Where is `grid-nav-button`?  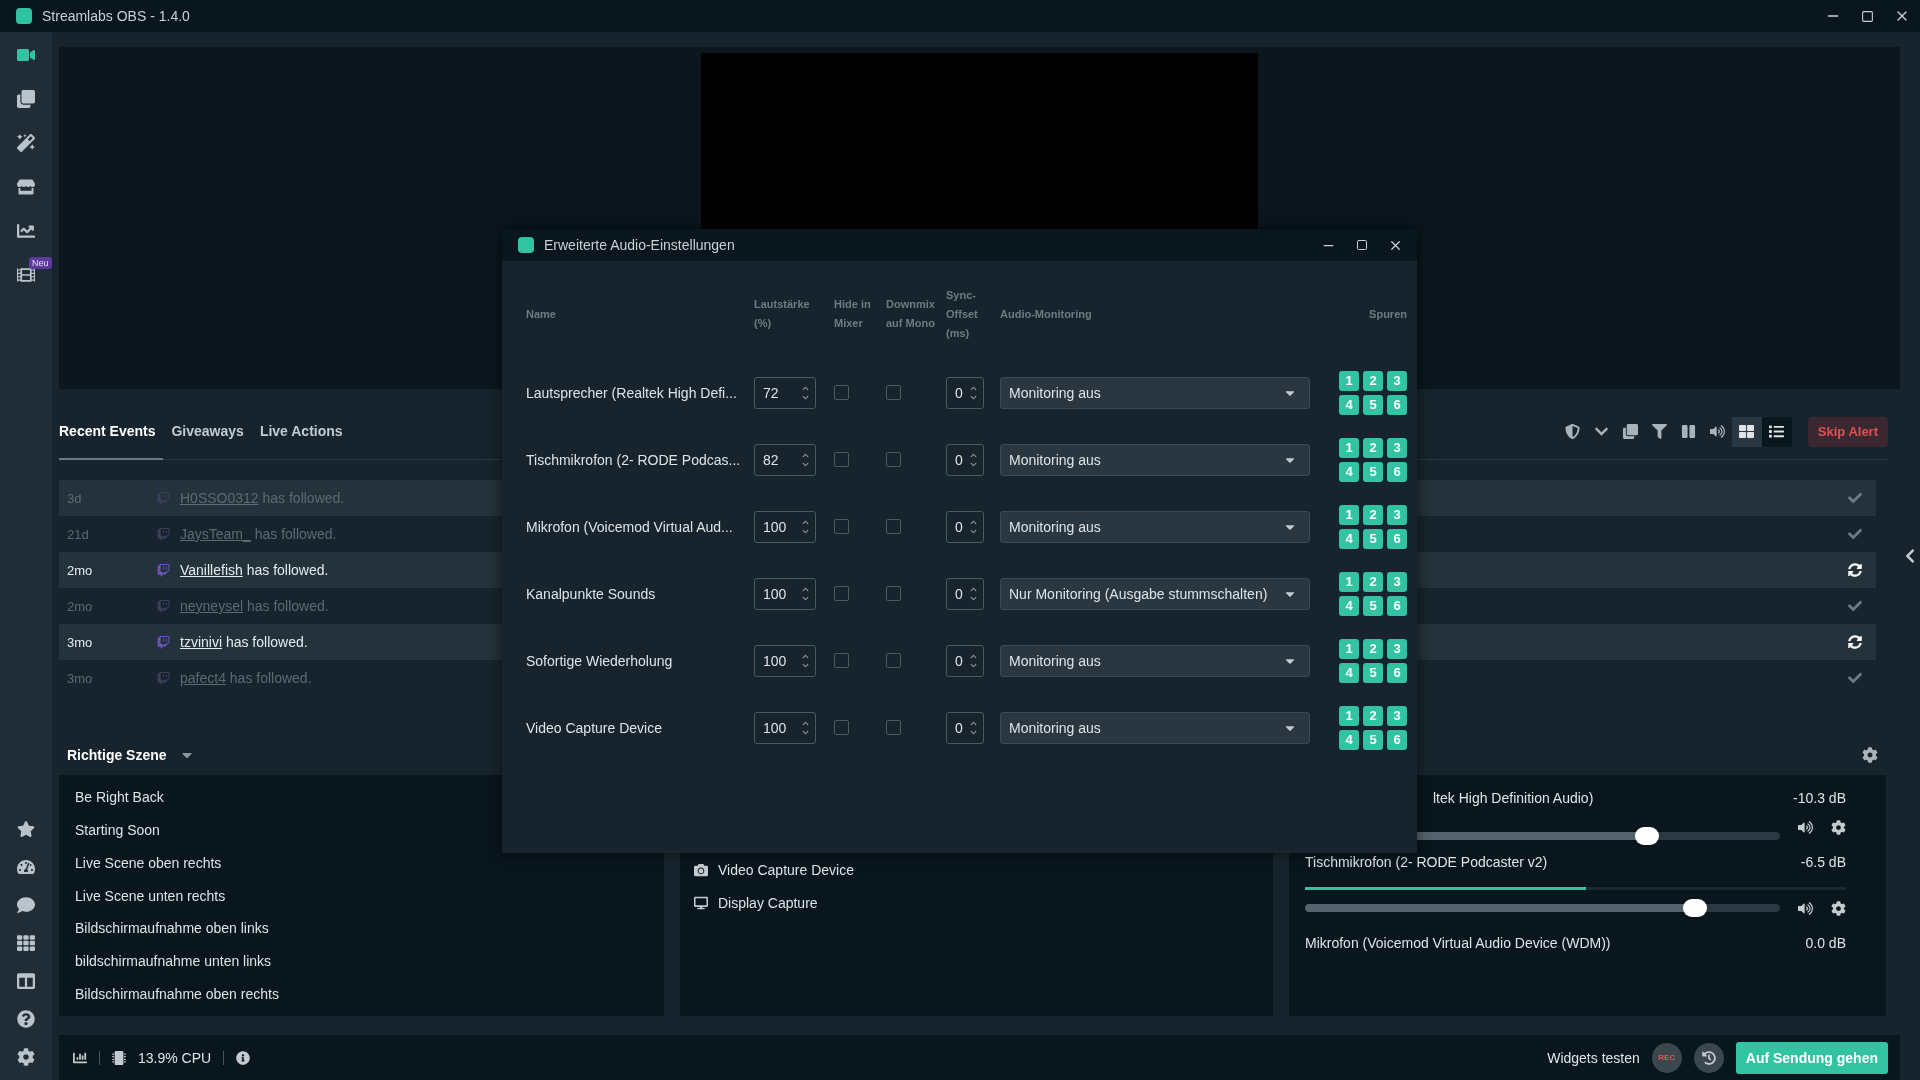 grid-nav-button is located at coordinates (26, 943).